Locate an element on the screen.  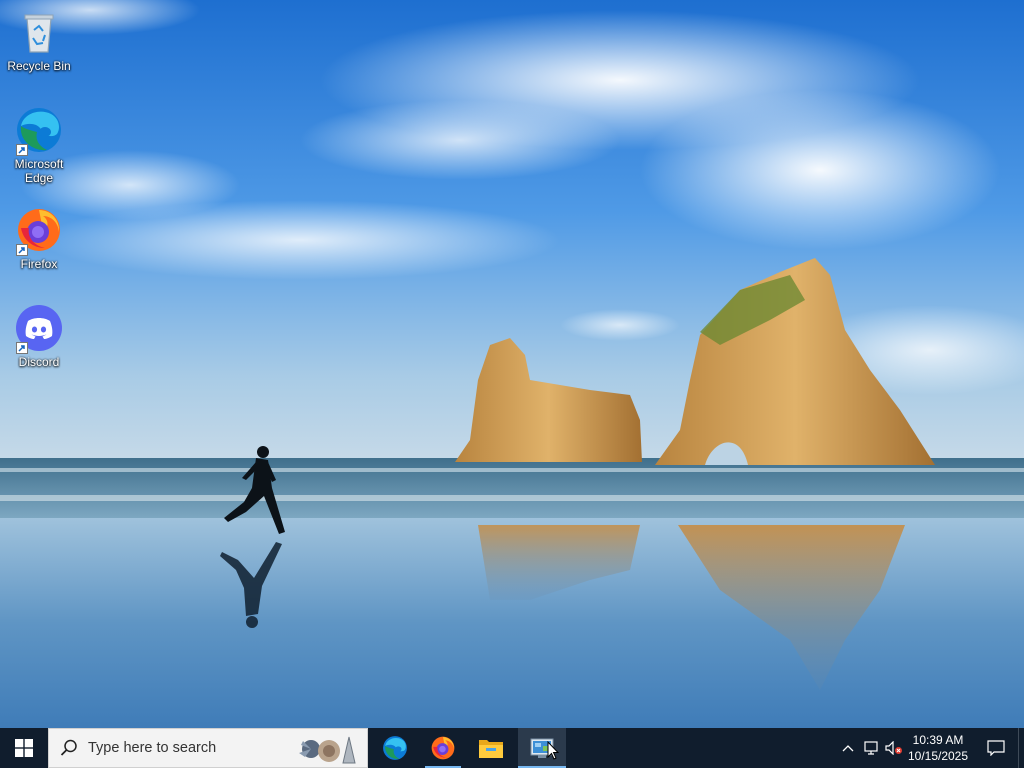
taskbar-firefox-button is located at coordinates (443, 748).